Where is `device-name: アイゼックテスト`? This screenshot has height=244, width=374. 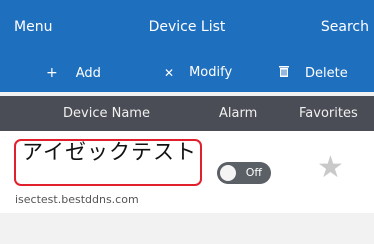 device-name: アイゼックテスト is located at coordinates (109, 152).